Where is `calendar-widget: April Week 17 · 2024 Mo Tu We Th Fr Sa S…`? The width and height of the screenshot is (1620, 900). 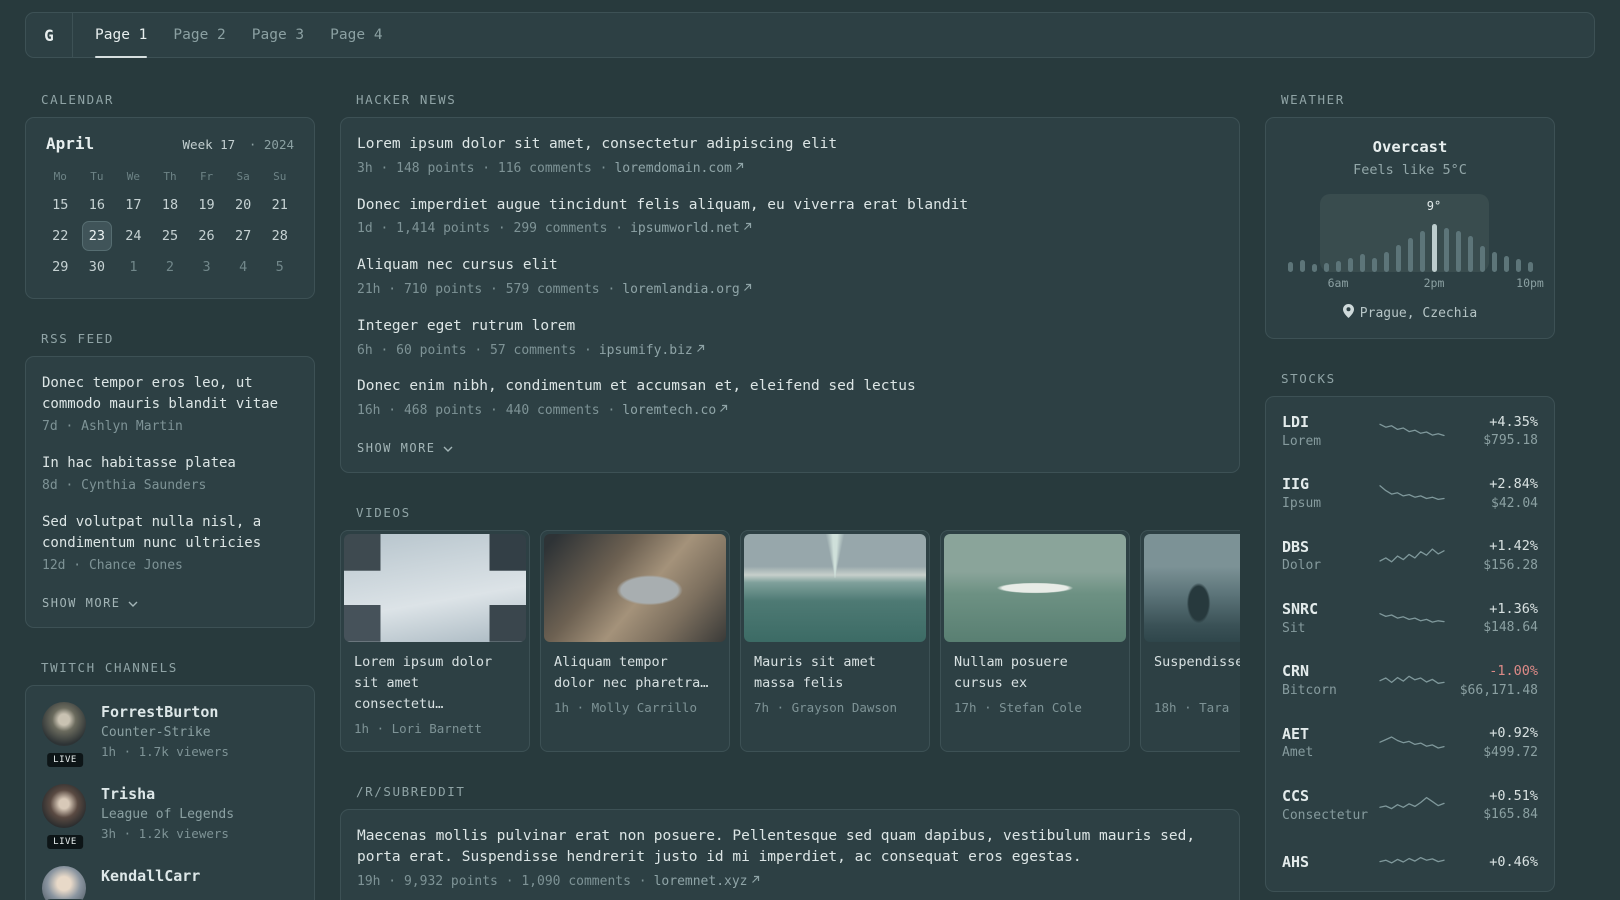
calendar-widget: April Week 17 · 2024 Mo Tu We Th Fr Sa S… is located at coordinates (170, 208).